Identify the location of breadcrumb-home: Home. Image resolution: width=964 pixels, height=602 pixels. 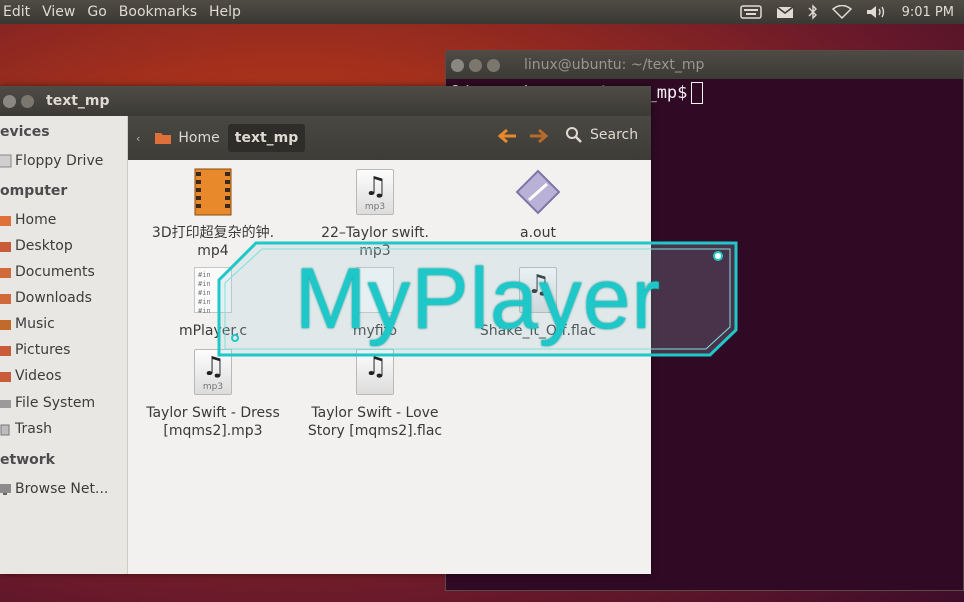
(187, 138).